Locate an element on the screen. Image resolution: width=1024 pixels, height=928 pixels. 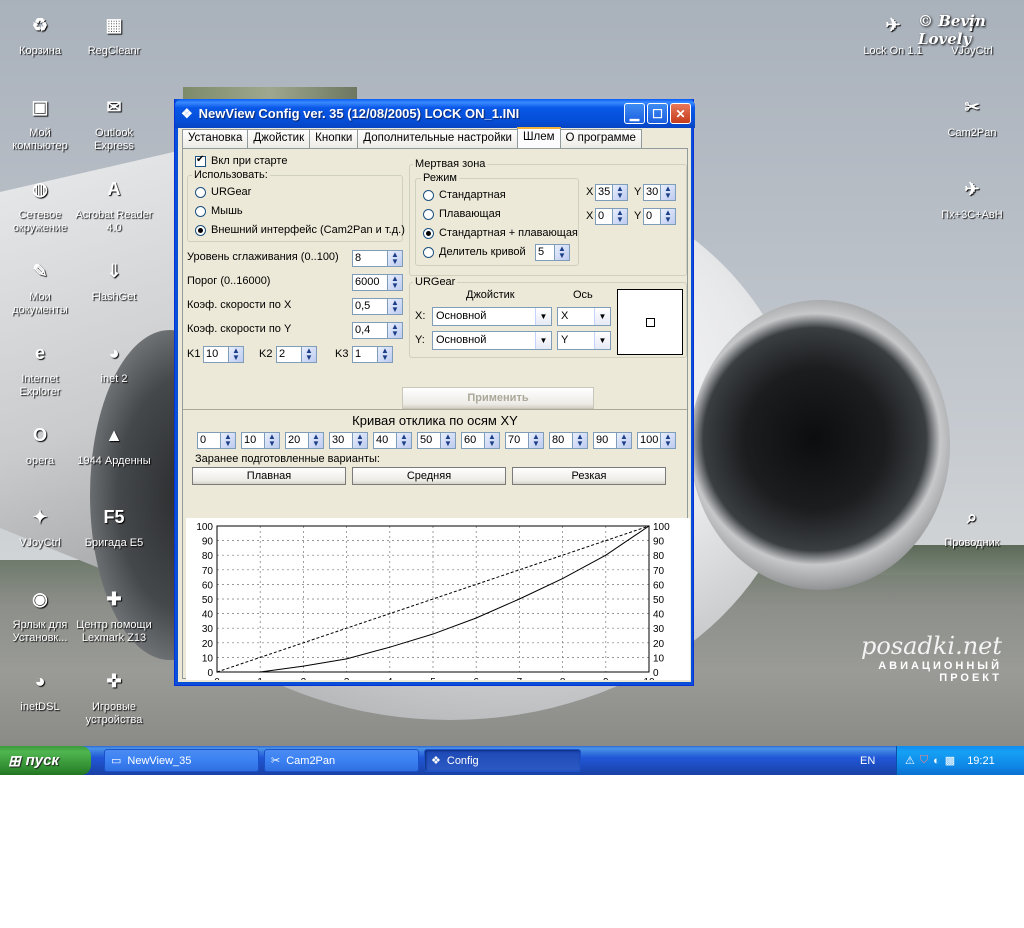
curve-point-value: 80 is located at coordinates (561, 440).